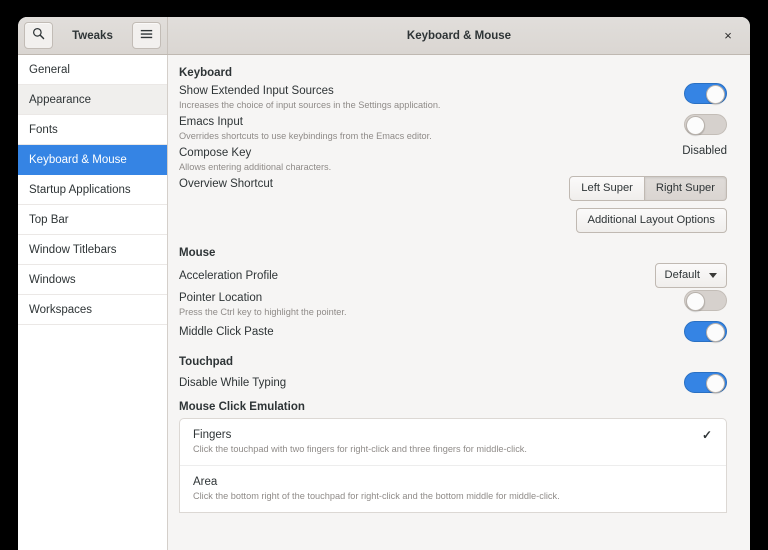  What do you see at coordinates (206, 362) in the screenshot?
I see `touchpad-section-title: Touchpad` at bounding box center [206, 362].